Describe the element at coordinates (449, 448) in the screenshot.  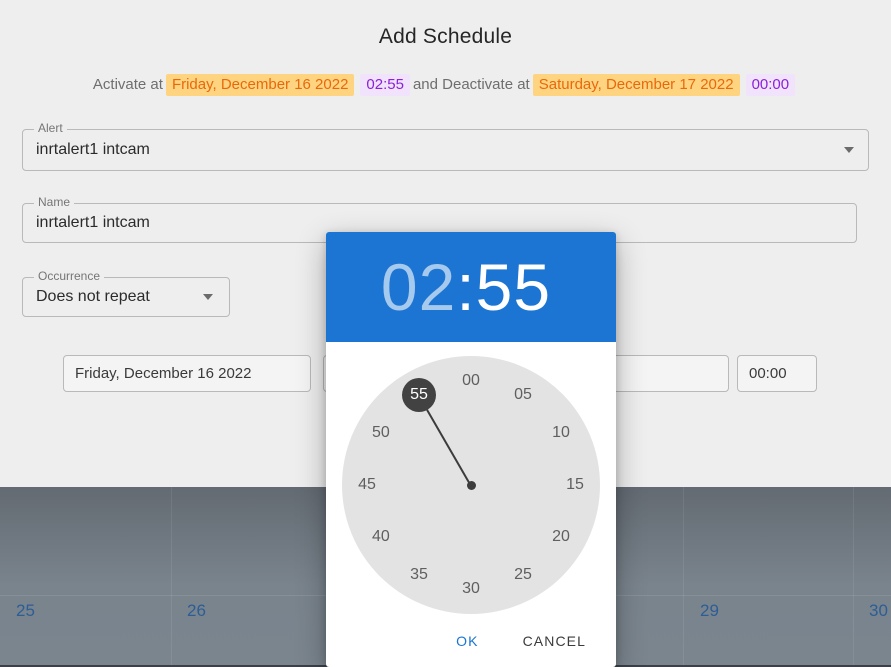
I see `clock-hand` at that location.